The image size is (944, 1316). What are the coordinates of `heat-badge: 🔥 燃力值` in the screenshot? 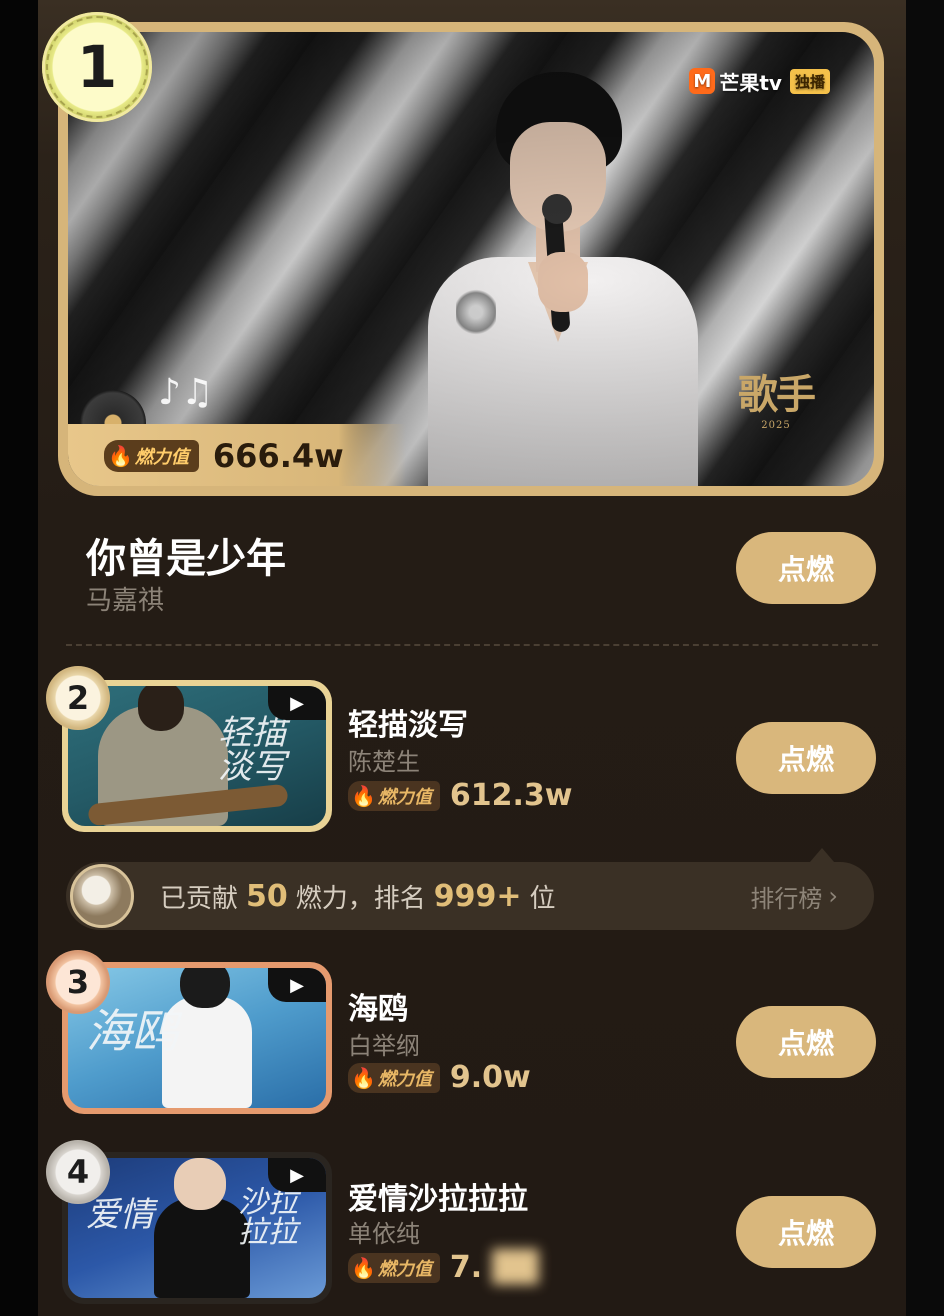 It's located at (151, 456).